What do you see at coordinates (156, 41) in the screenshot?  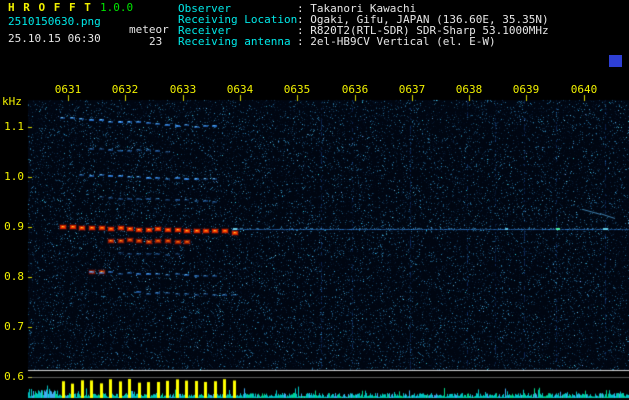 I see `echo-count: 23` at bounding box center [156, 41].